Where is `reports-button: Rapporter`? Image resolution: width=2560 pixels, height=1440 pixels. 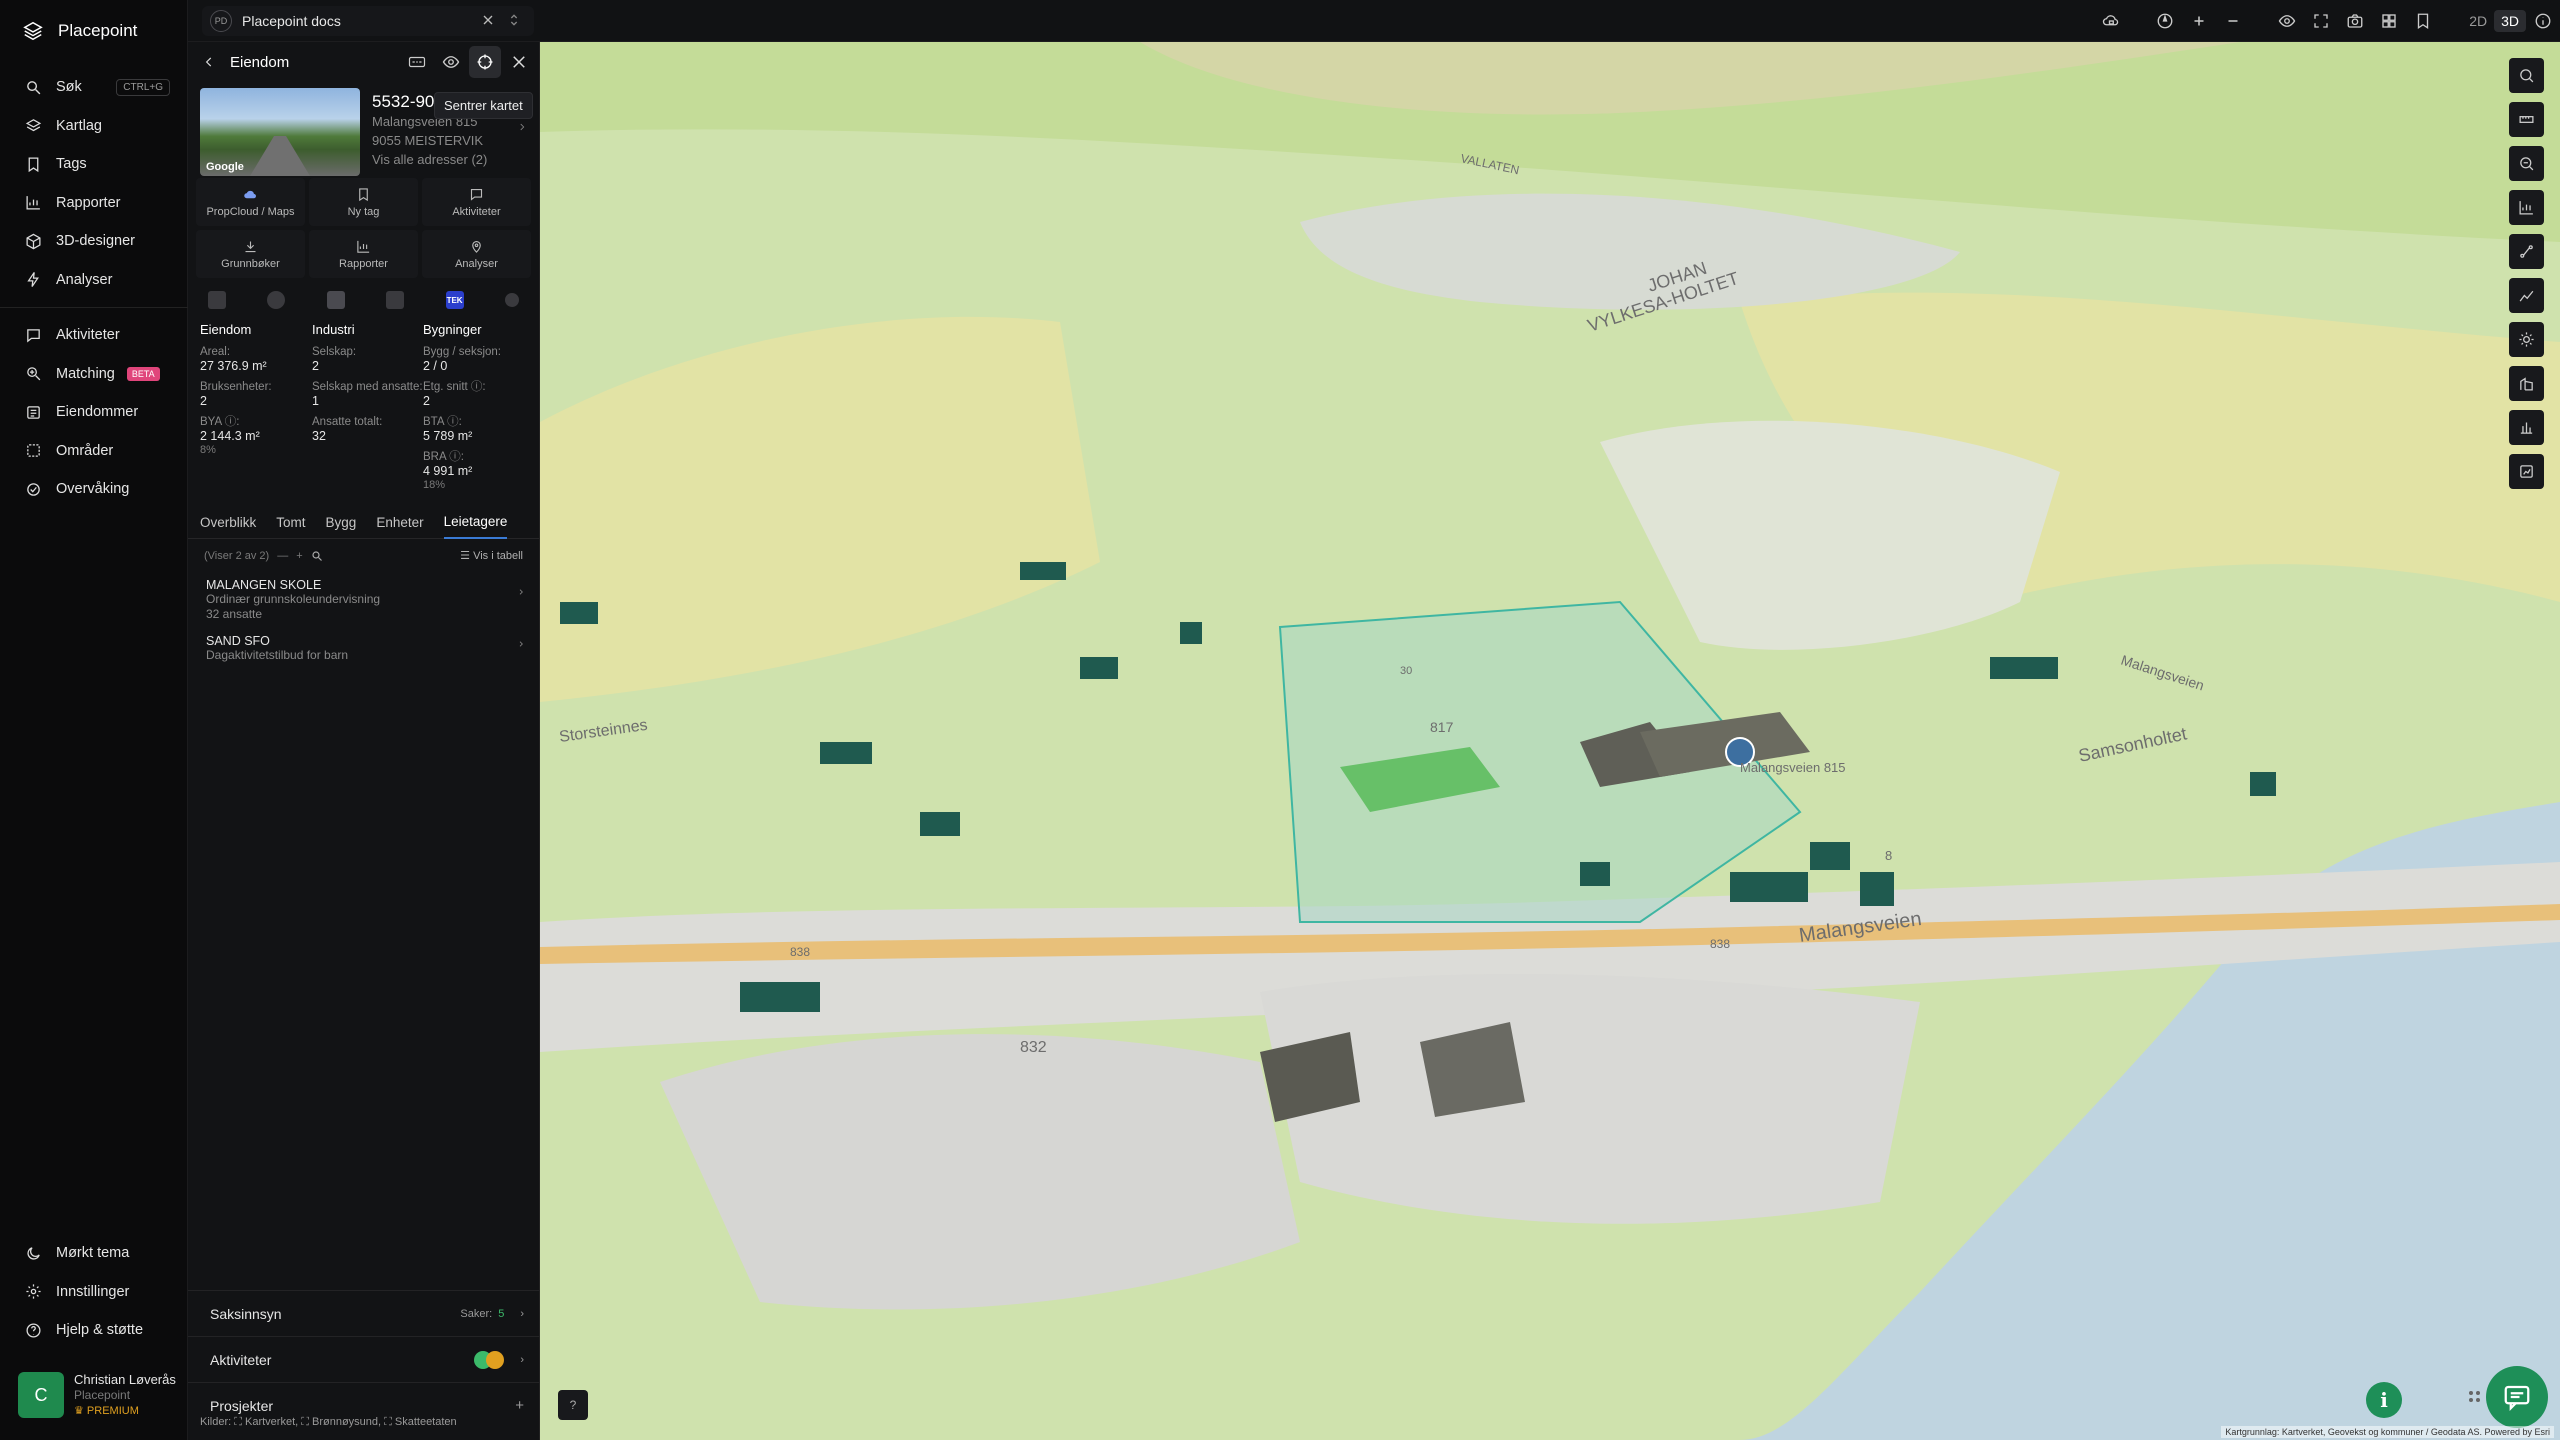 reports-button: Rapporter is located at coordinates (363, 254).